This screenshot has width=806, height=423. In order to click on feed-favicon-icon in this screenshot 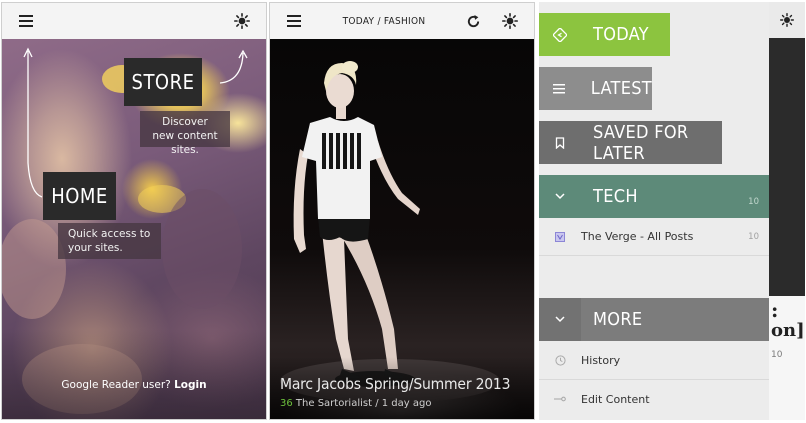, I will do `click(560, 236)`.